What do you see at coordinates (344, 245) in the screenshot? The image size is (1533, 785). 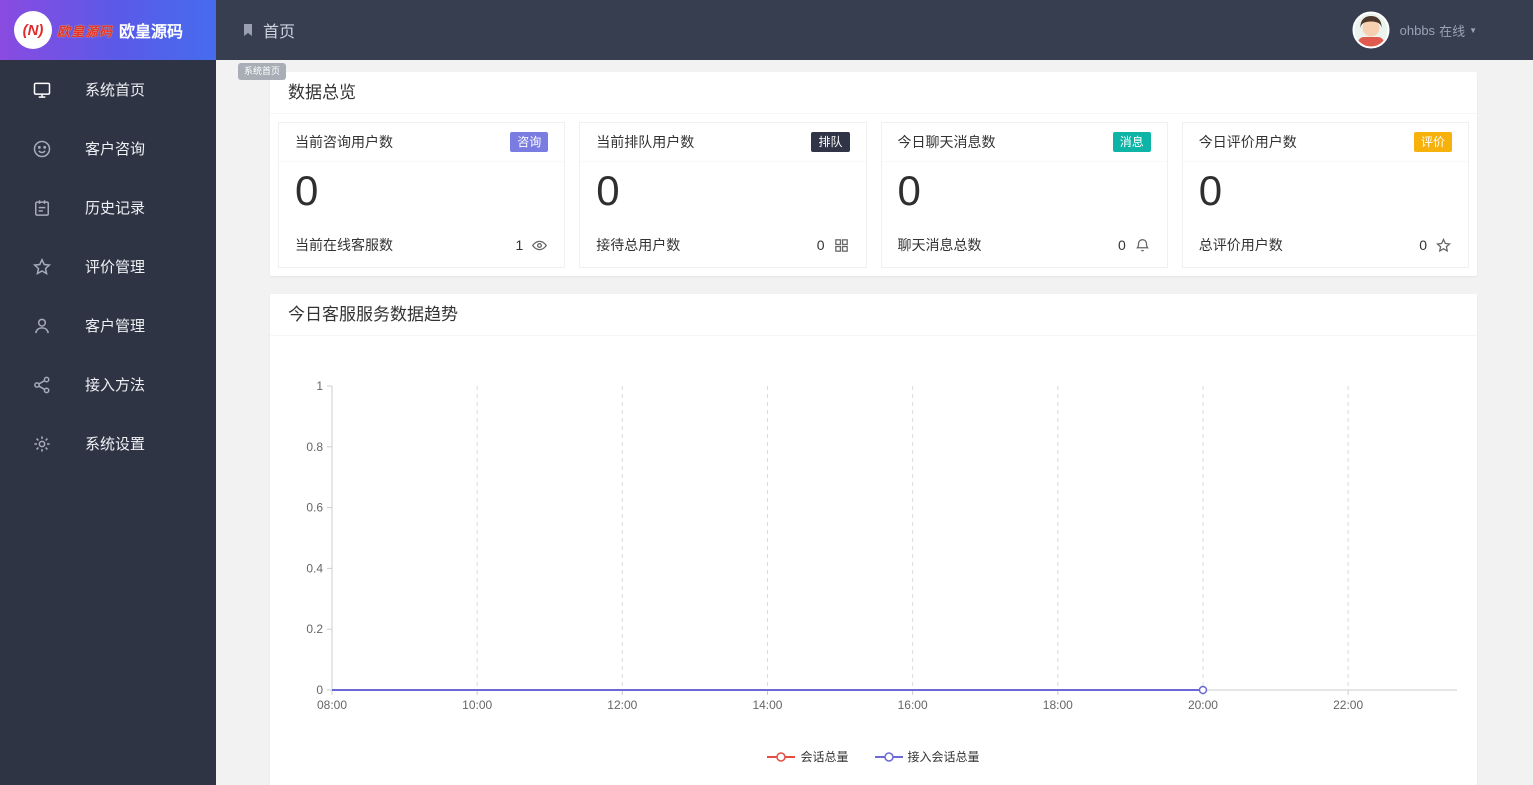 I see `stat-sub-label: 当前在线客服数` at bounding box center [344, 245].